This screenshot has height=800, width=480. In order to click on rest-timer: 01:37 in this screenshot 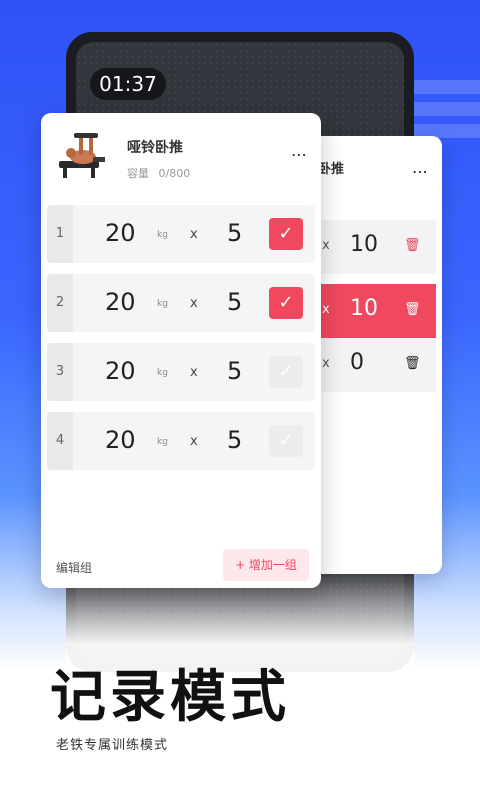, I will do `click(128, 84)`.